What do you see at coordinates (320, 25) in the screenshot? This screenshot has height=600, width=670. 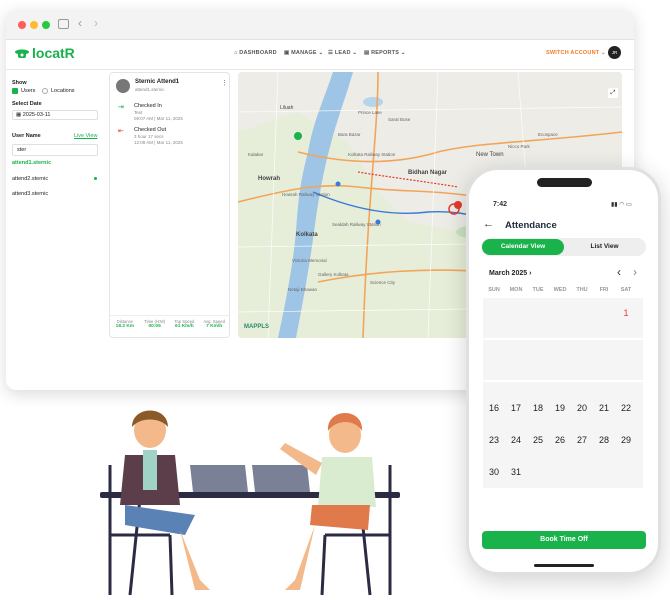 I see `browser-chrome: ‹ ›` at bounding box center [320, 25].